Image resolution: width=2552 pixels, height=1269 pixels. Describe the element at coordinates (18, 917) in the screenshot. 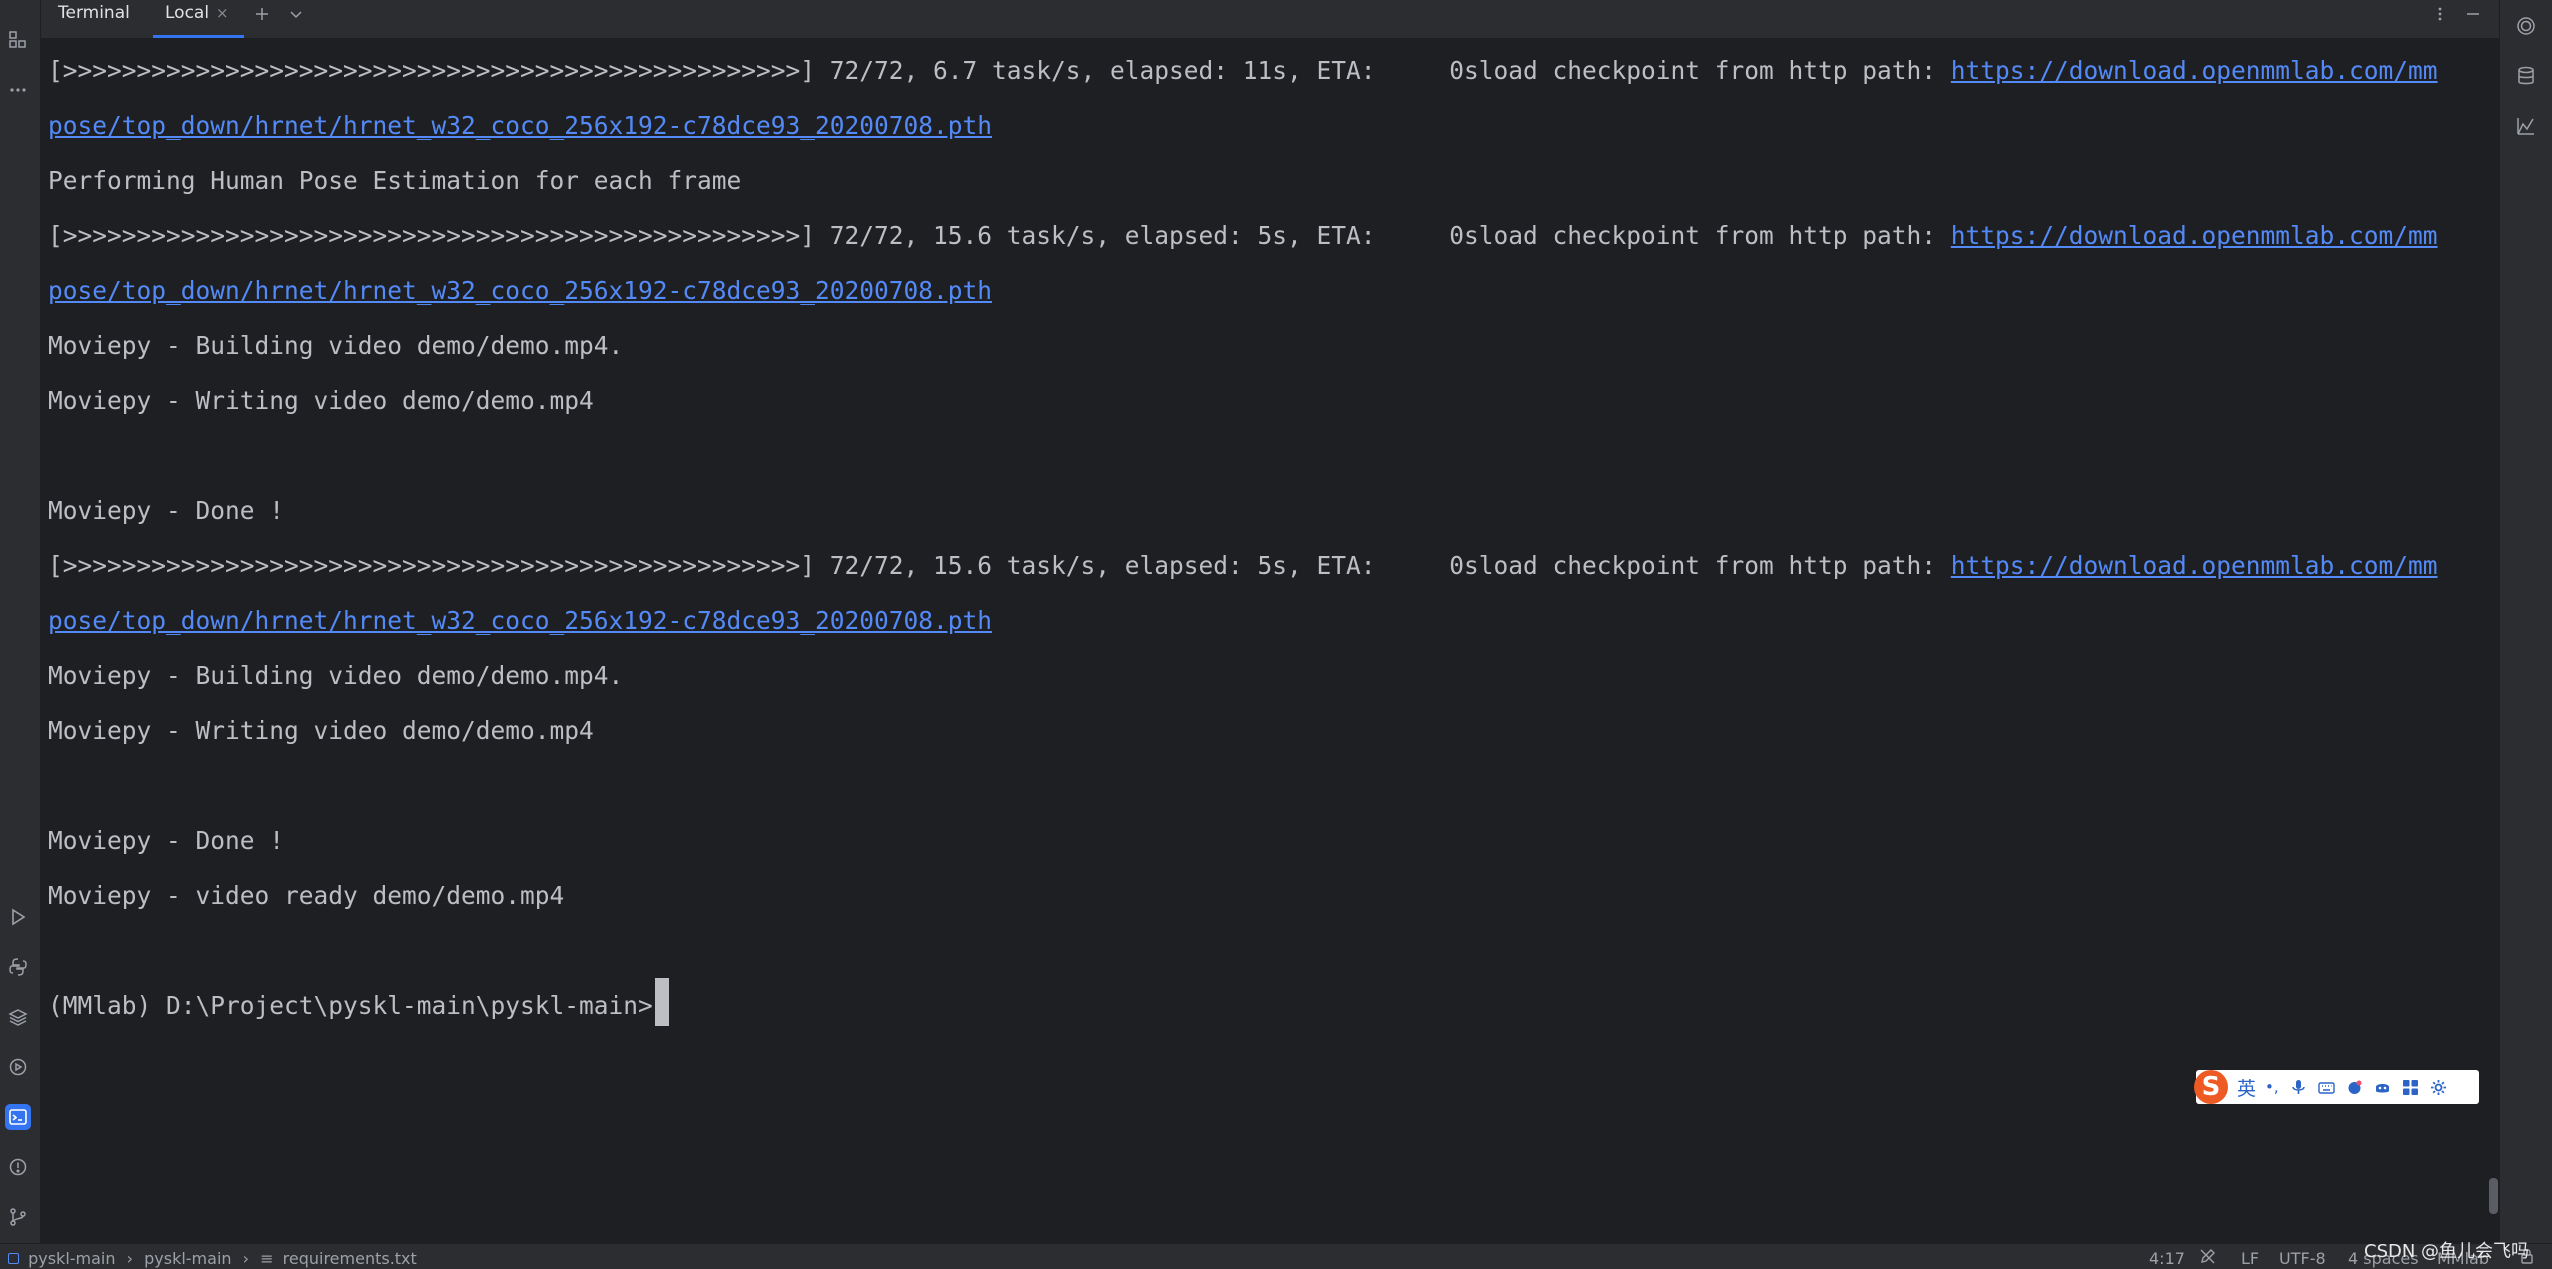

I see `run-icon` at that location.